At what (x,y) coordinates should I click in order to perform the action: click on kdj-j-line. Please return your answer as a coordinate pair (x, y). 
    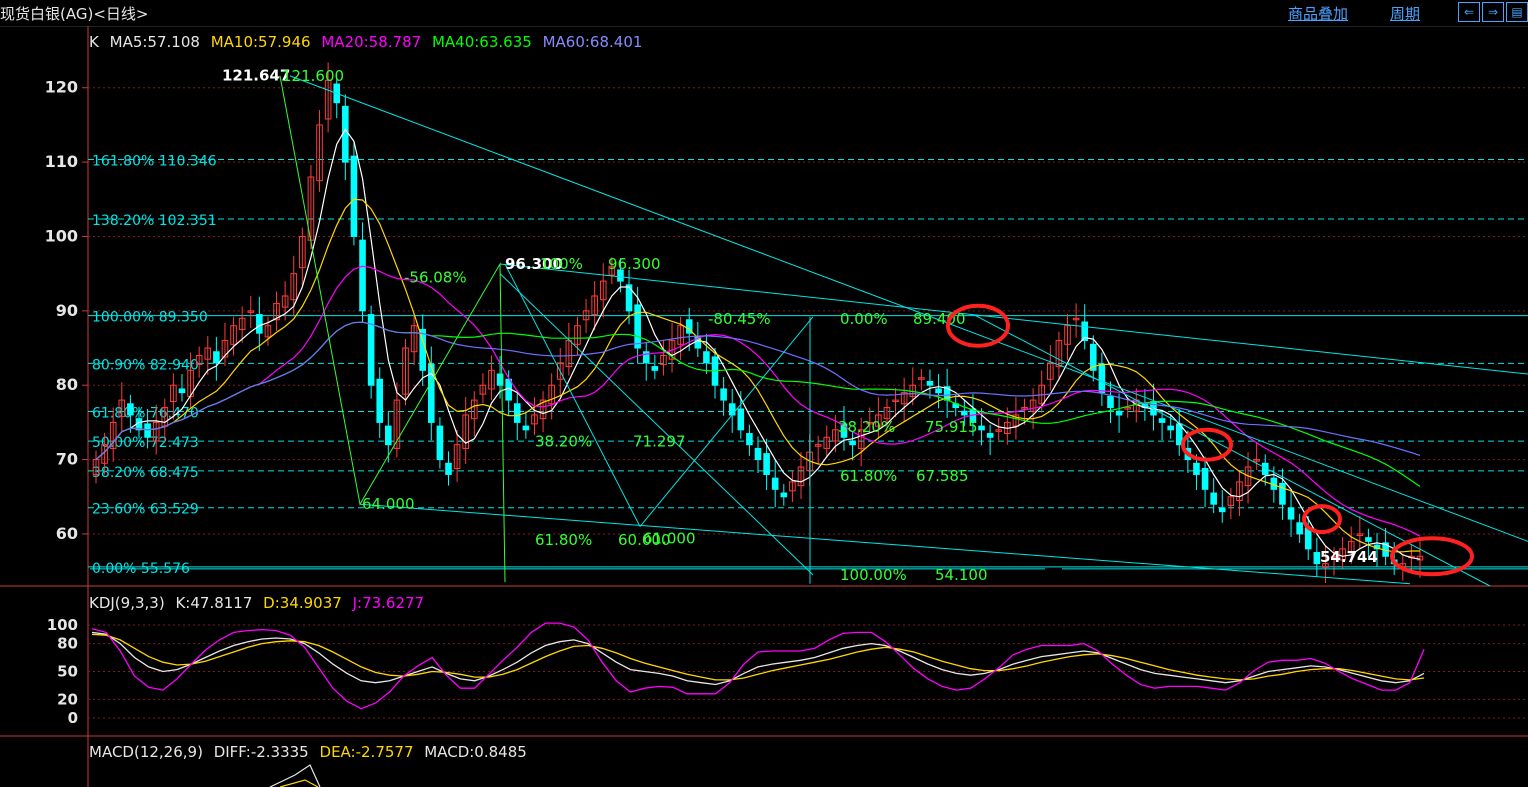
    Looking at the image, I should click on (758, 666).